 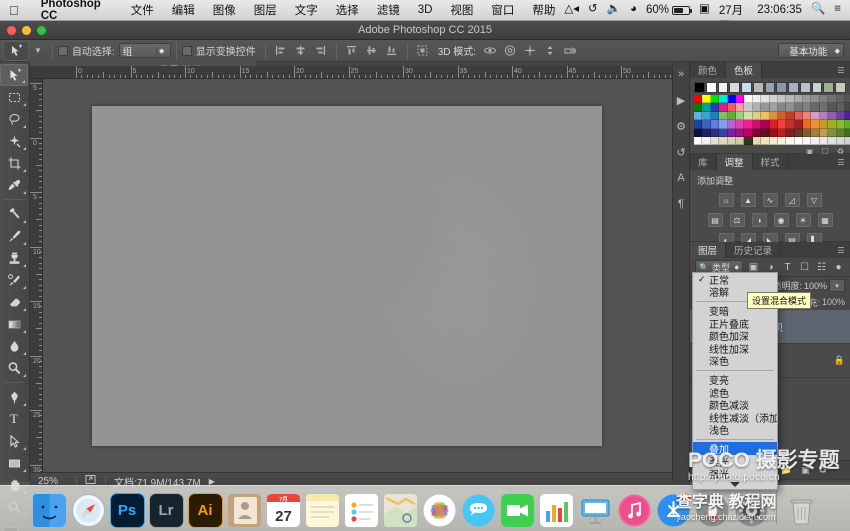 What do you see at coordinates (14, 214) in the screenshot?
I see `healing-brush-tool` at bounding box center [14, 214].